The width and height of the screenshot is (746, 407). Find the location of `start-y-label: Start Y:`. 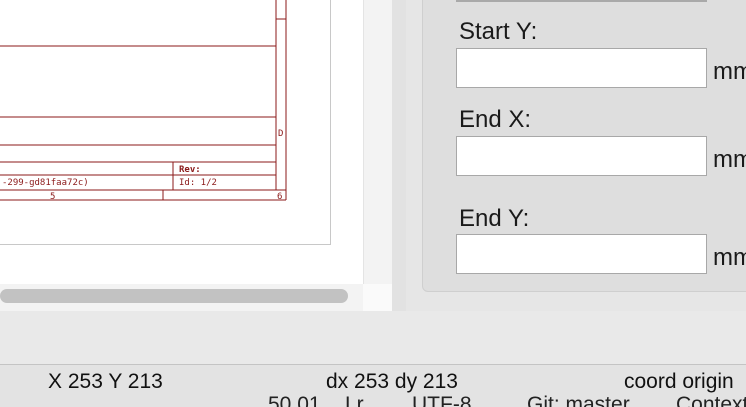

start-y-label: Start Y: is located at coordinates (498, 31).